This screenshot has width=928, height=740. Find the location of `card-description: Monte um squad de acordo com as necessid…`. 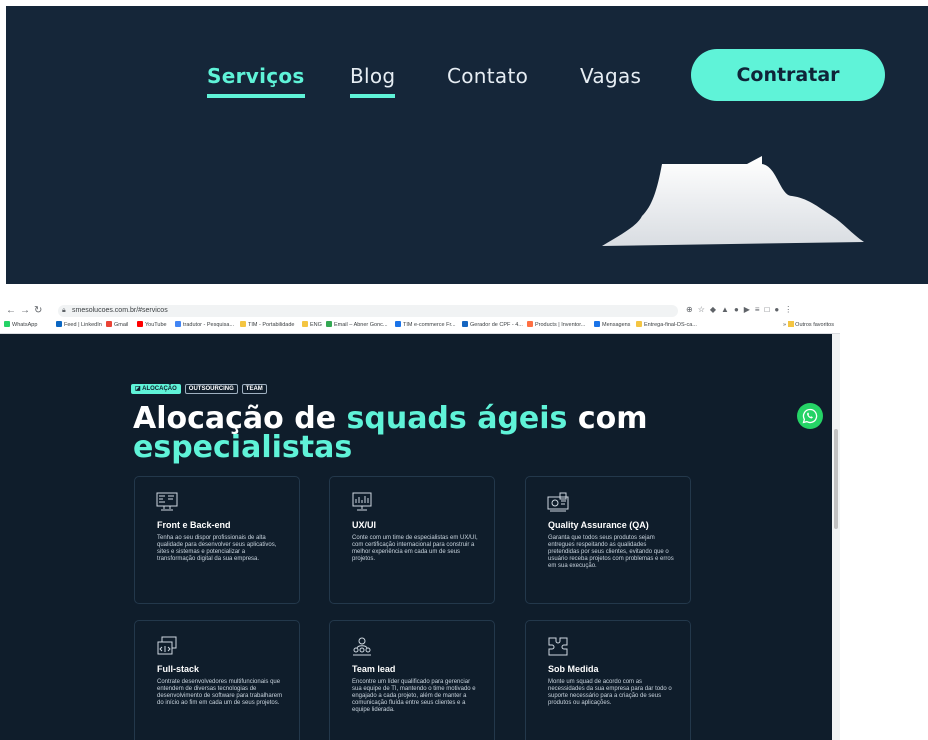

card-description: Monte um squad de acordo com as necessid… is located at coordinates (610, 692).